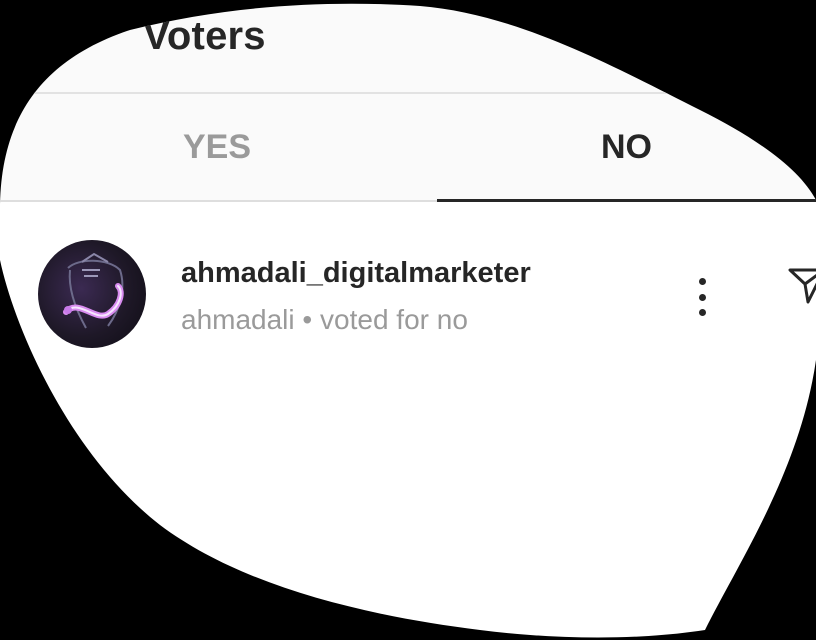 This screenshot has height=640, width=816. Describe the element at coordinates (217, 147) in the screenshot. I see `tab-yes: YES` at that location.